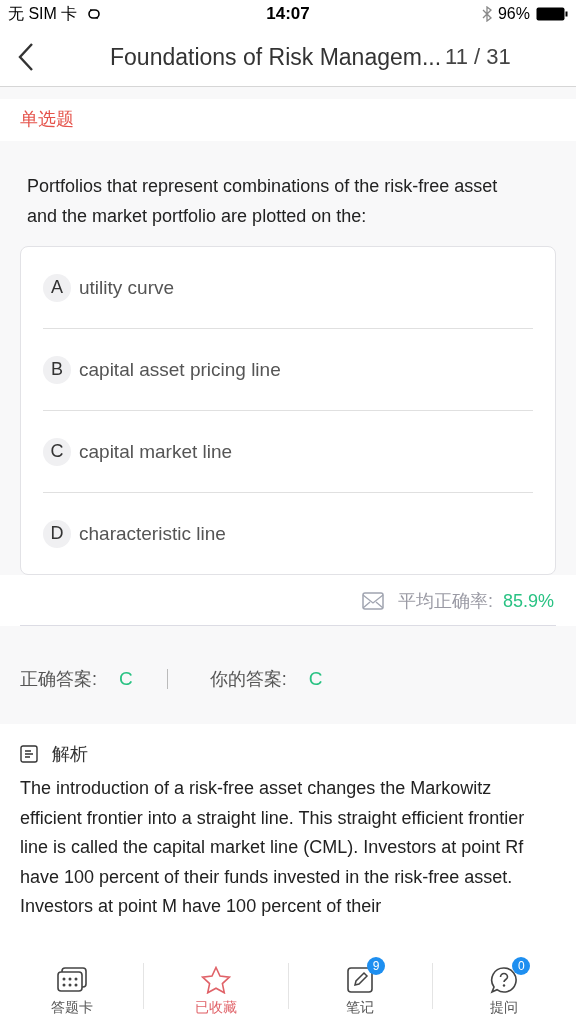  Describe the element at coordinates (29, 754) in the screenshot. I see `document-icon` at that location.